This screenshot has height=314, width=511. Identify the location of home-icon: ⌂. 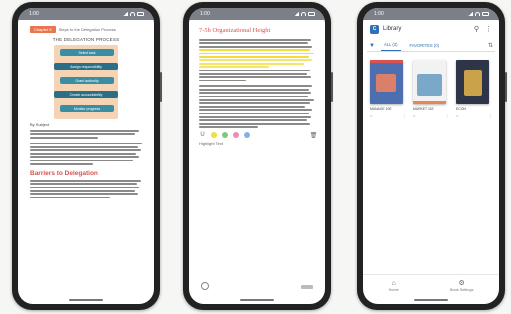
(393, 283).